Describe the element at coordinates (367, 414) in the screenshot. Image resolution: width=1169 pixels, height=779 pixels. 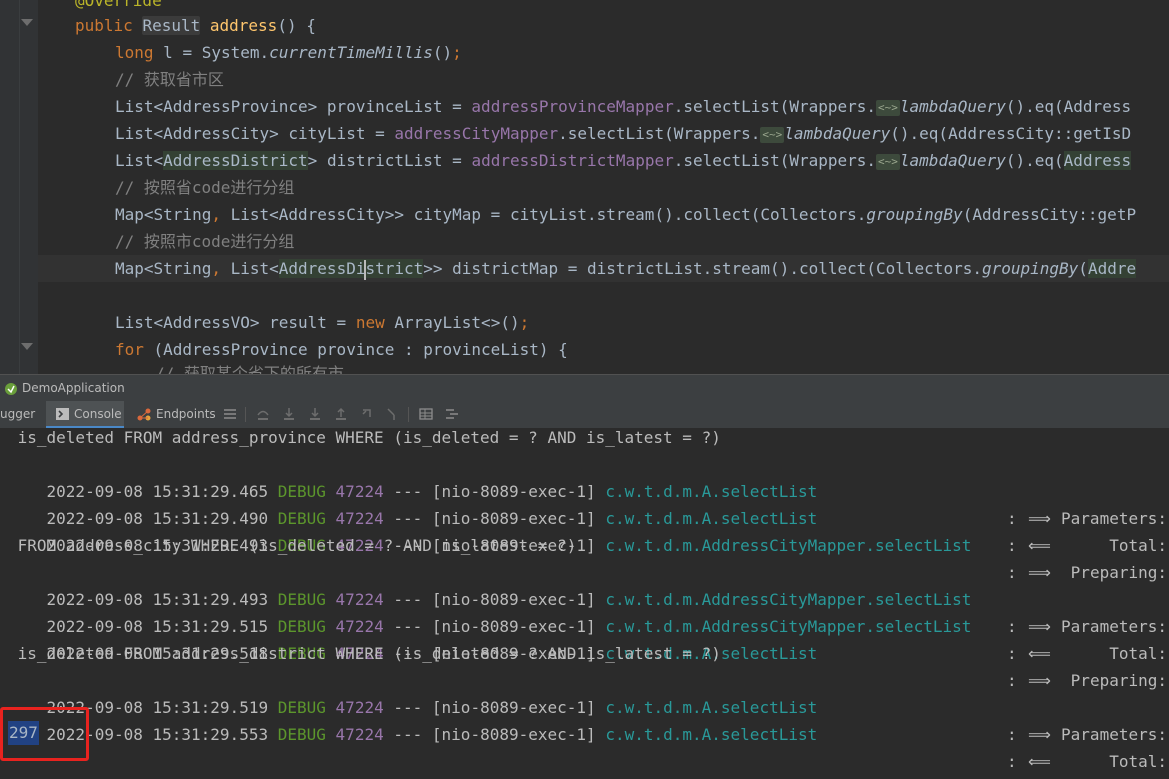
I see `drop-frame-icon` at that location.